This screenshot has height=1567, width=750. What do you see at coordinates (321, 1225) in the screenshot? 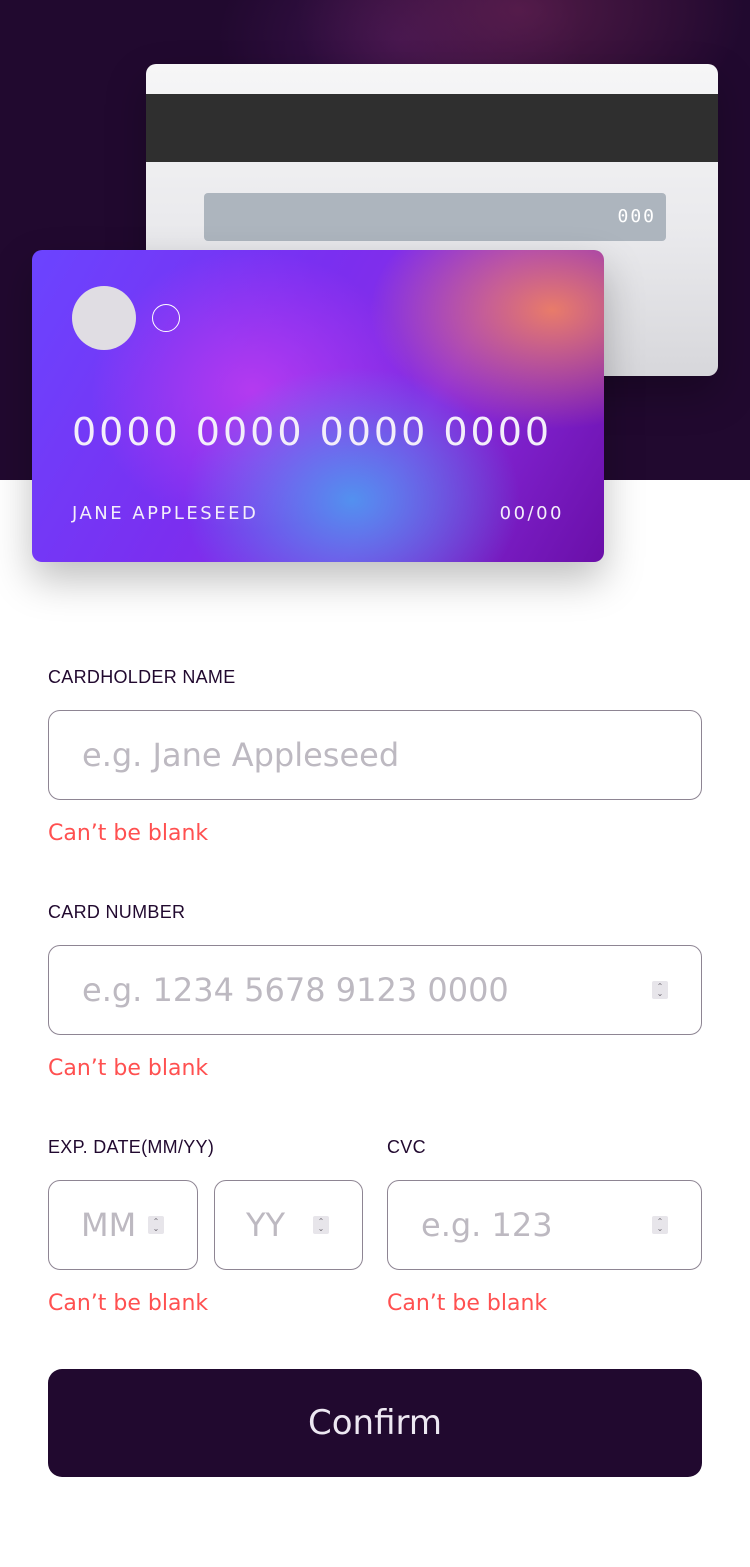
I see `expiry-year-spinner-icon: ⌃ ⌄` at bounding box center [321, 1225].